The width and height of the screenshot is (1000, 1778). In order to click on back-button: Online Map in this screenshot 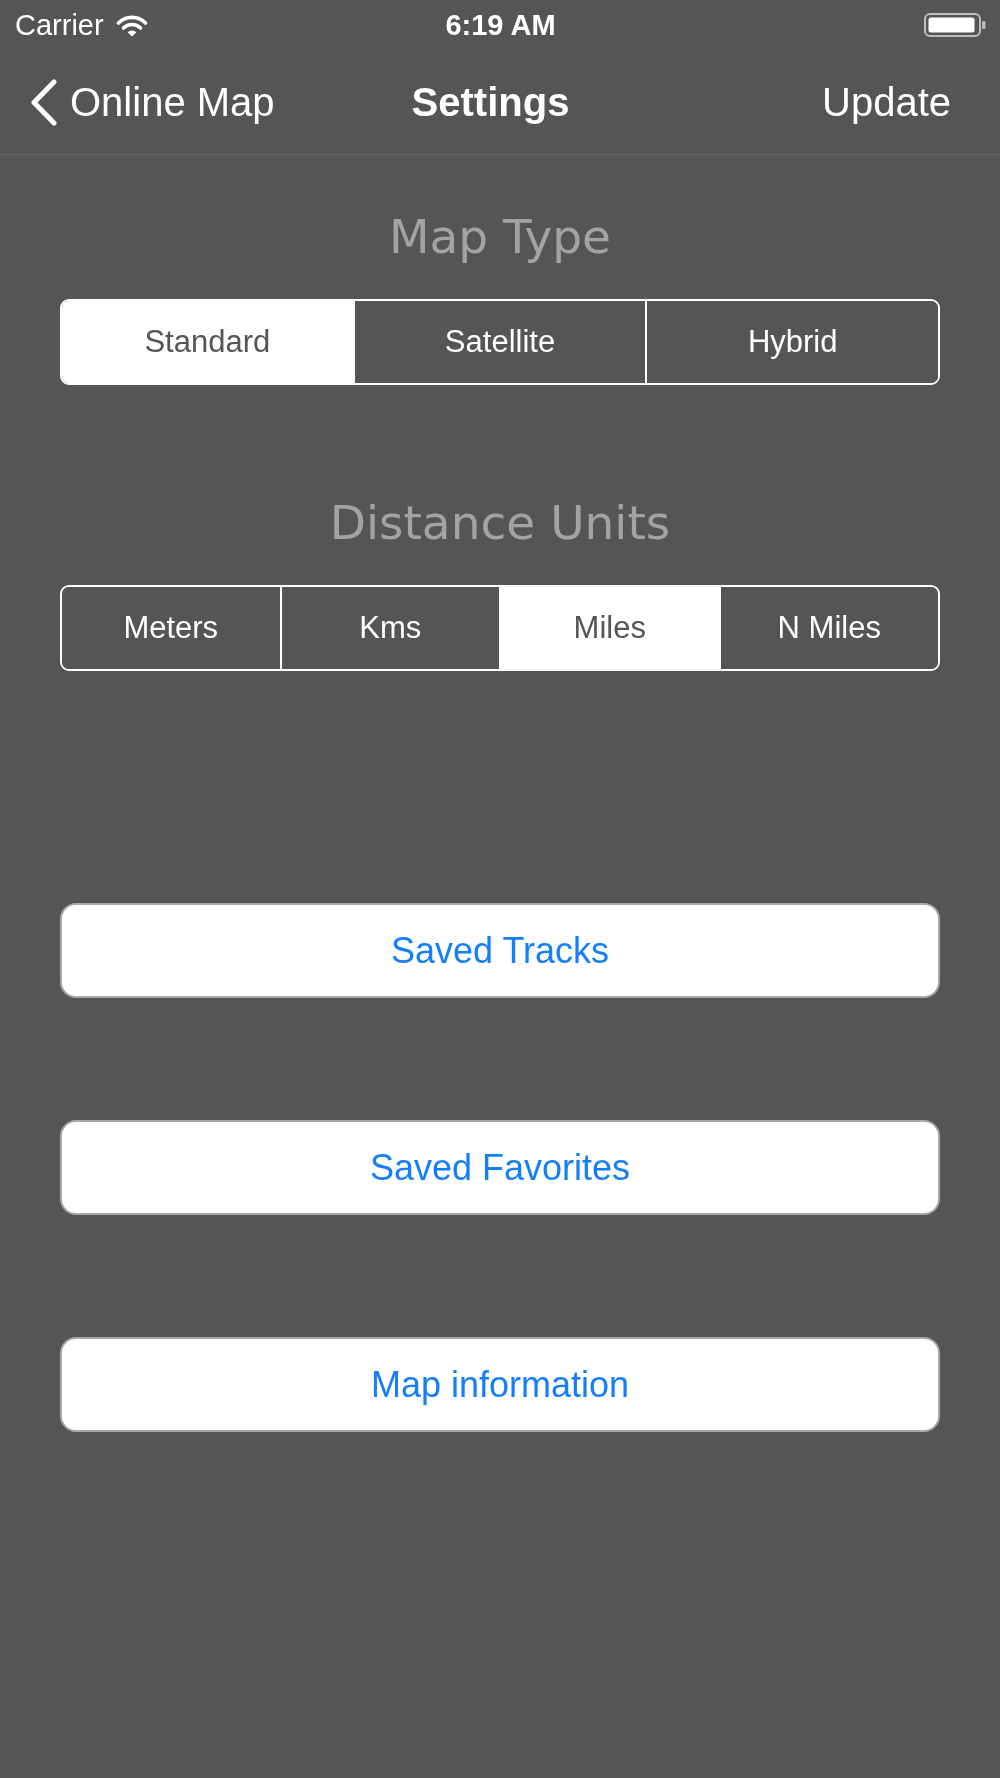, I will do `click(152, 102)`.